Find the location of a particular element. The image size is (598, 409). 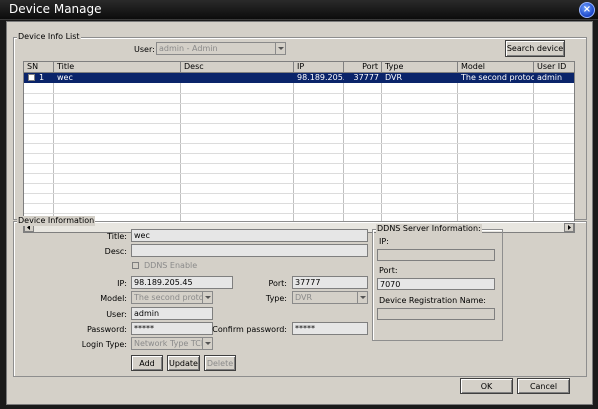

desc-label: Desc: is located at coordinates (115, 251).